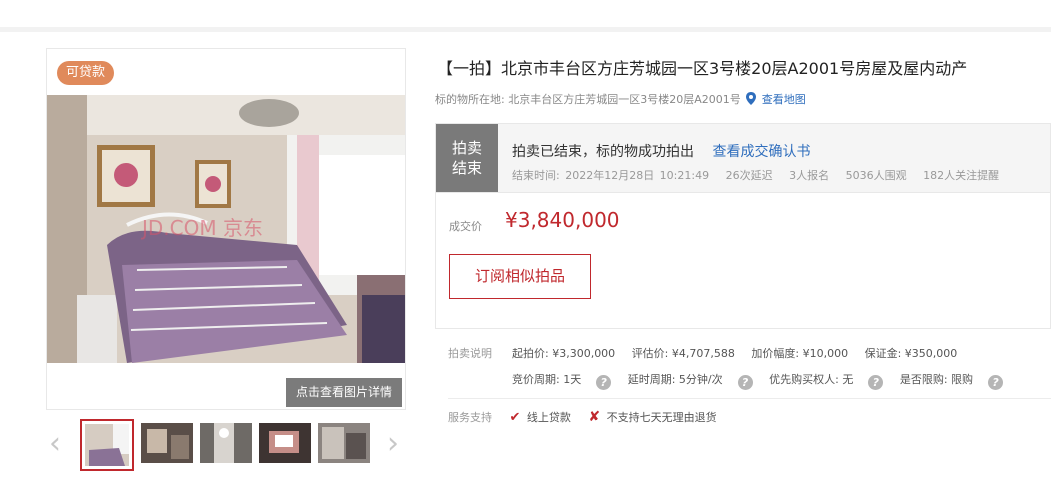 This screenshot has width=1051, height=500. I want to click on cross-icon: ✘, so click(594, 417).